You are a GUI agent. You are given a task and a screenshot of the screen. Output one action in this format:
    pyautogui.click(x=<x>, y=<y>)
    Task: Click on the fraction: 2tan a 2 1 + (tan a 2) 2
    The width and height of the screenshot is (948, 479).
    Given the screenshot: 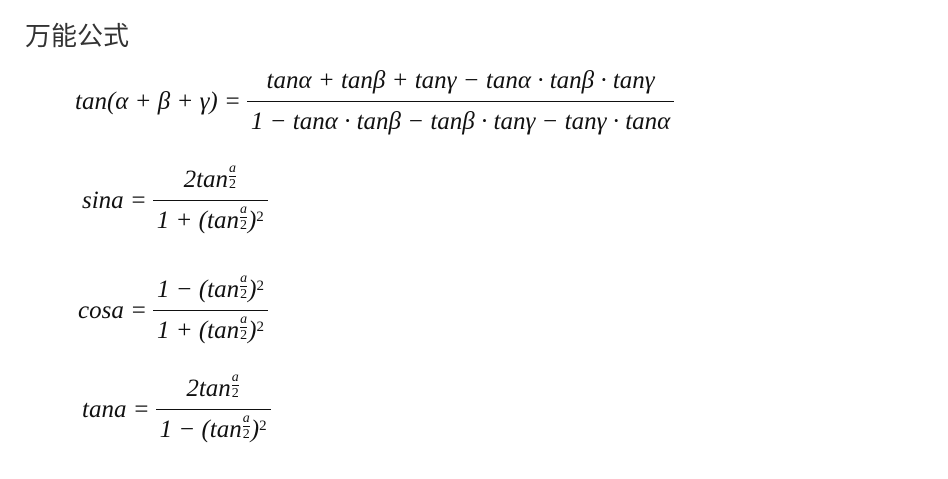 What is the action you would take?
    pyautogui.click(x=210, y=199)
    